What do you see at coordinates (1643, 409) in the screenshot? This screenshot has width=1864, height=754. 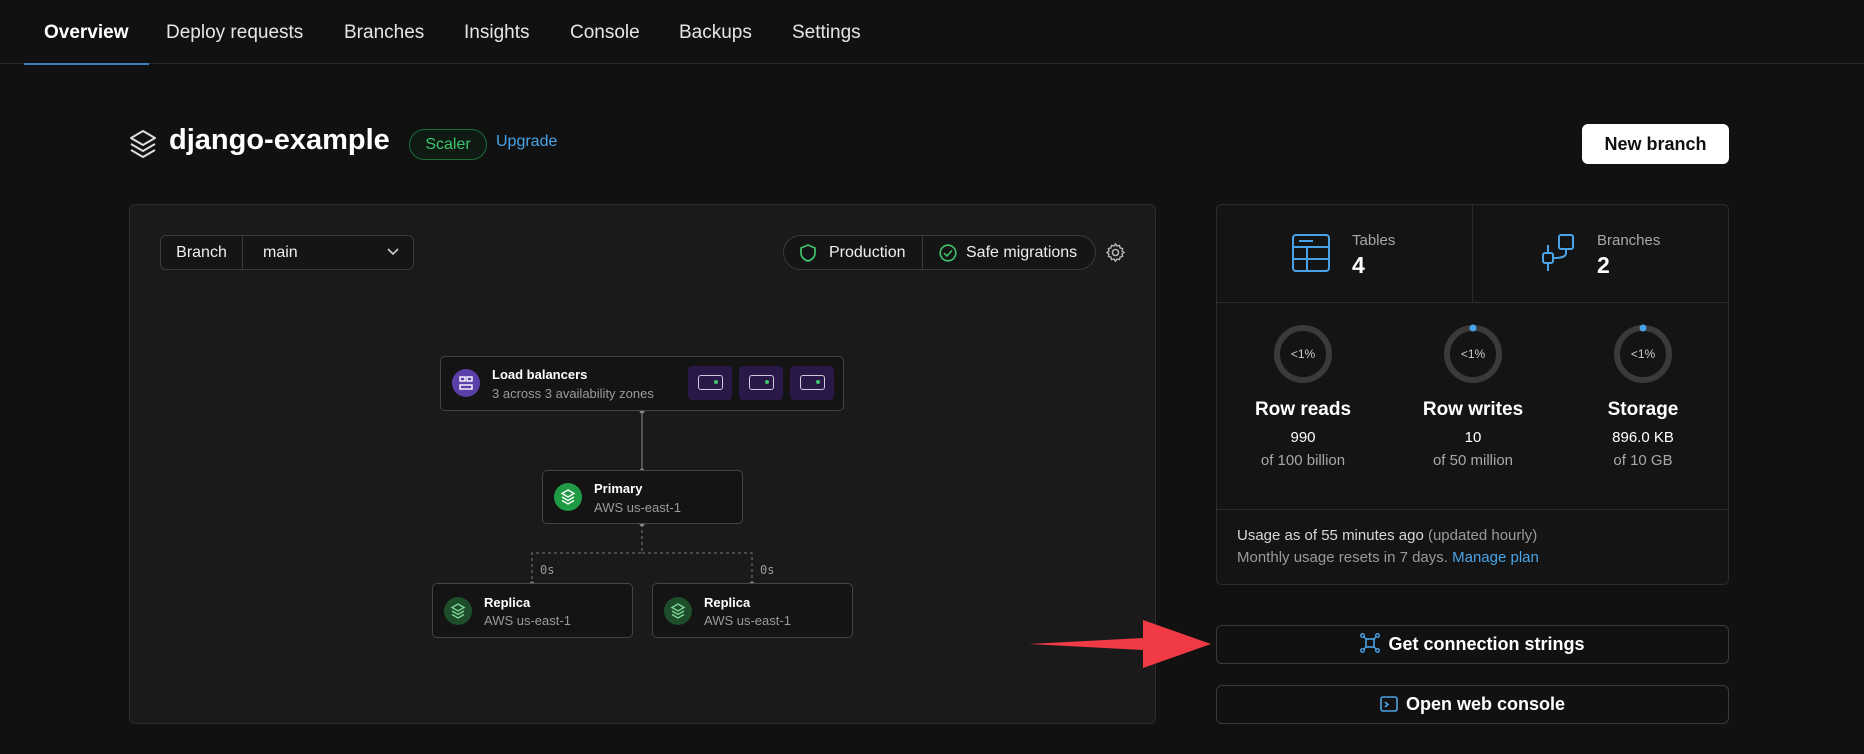 I see `usage-name: Storage` at bounding box center [1643, 409].